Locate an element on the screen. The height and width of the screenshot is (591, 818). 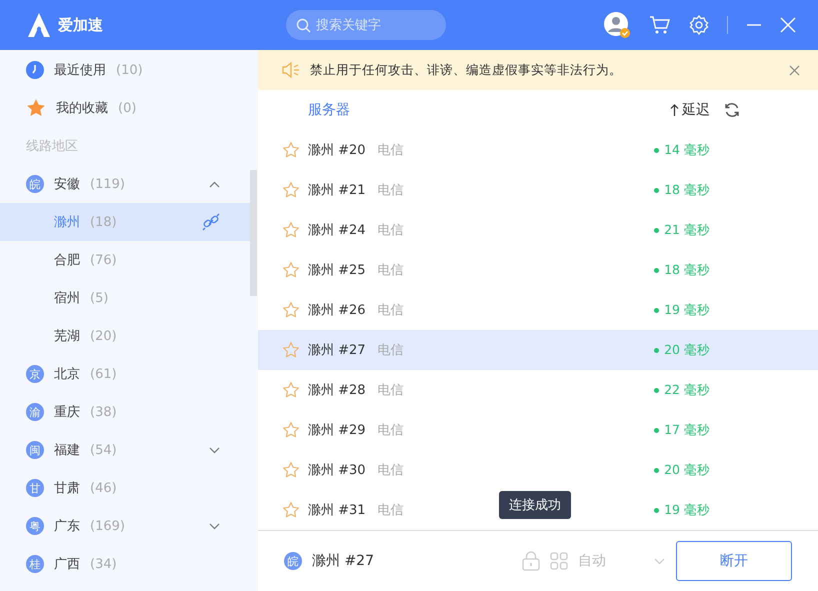
server-row: 滁州 #29 电信 17 毫秒 is located at coordinates (538, 430).